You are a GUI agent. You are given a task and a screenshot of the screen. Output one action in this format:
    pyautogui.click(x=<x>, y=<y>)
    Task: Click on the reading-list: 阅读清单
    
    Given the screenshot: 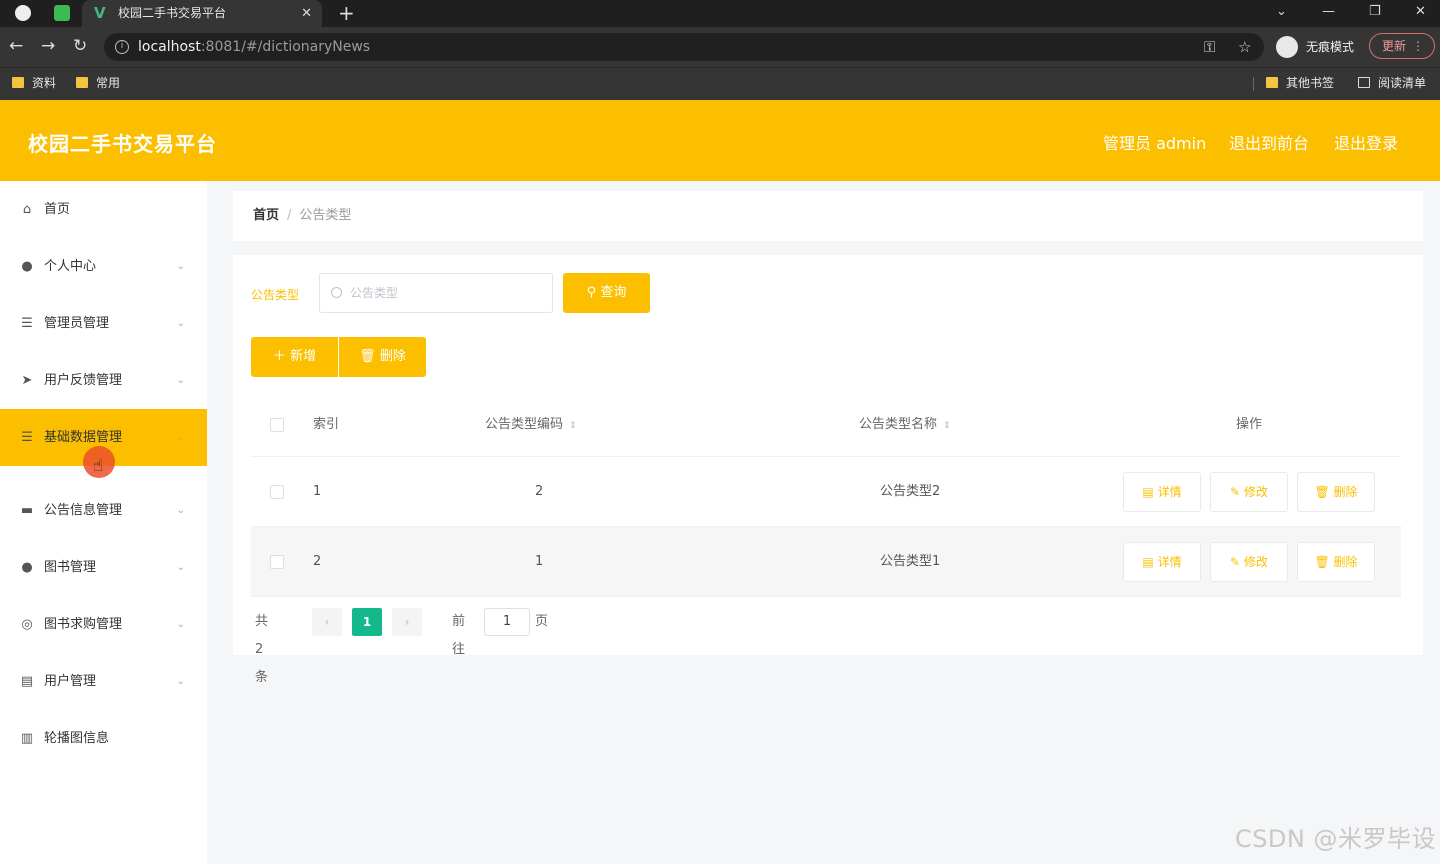 What is the action you would take?
    pyautogui.click(x=1391, y=83)
    